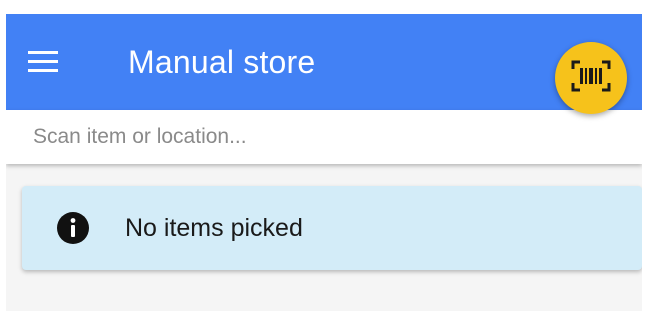  I want to click on menu-button, so click(44, 62).